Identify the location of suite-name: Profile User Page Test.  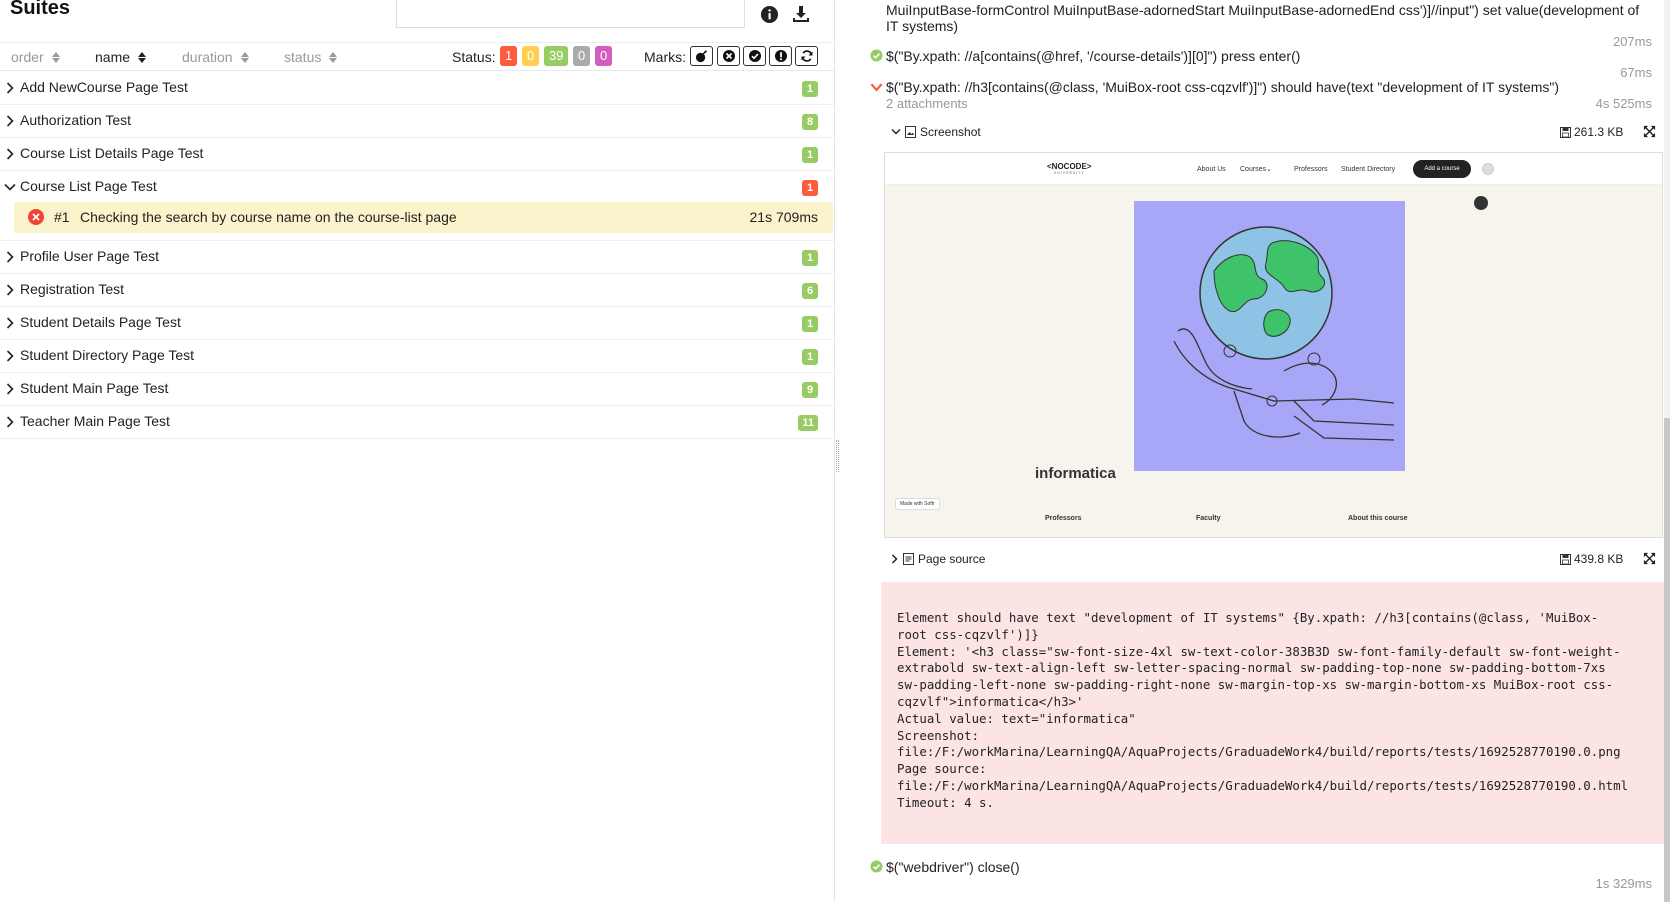
(90, 256).